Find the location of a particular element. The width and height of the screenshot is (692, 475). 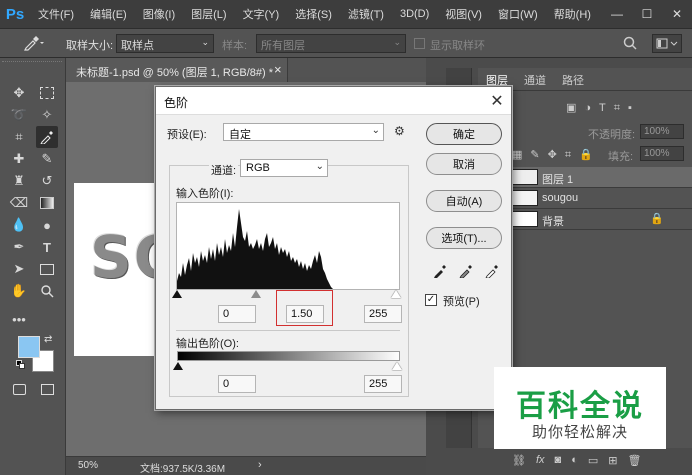

path-selection-tool-icon: ➤ is located at coordinates (19, 269).